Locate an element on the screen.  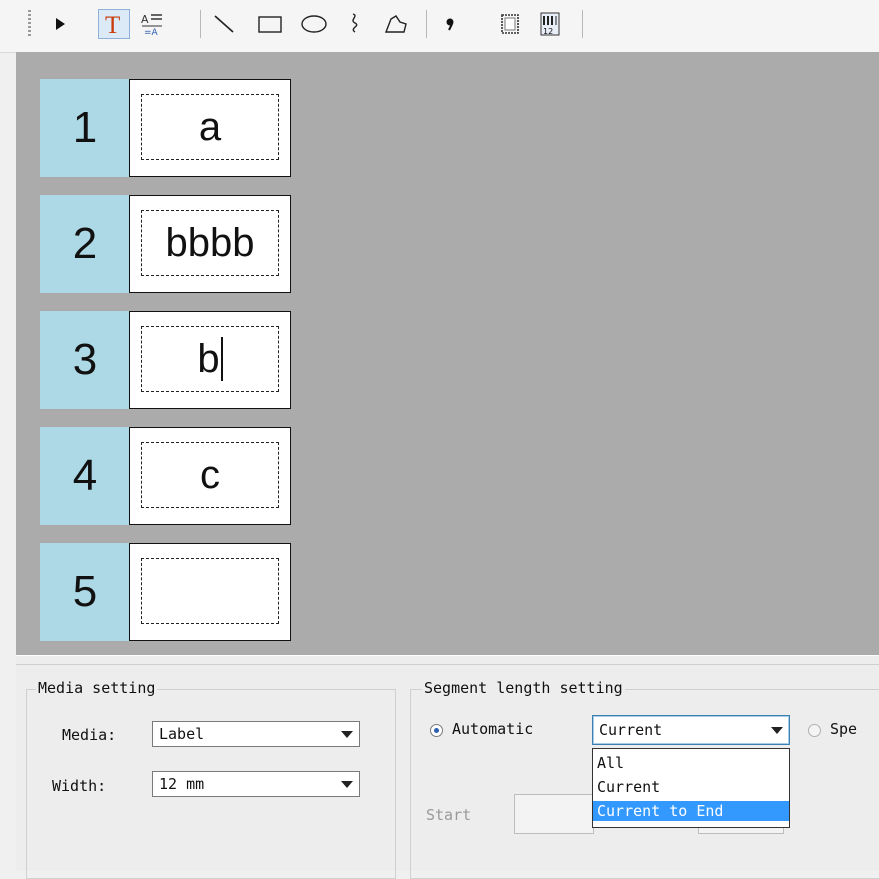
segment-4: 4 c is located at coordinates (166, 476).